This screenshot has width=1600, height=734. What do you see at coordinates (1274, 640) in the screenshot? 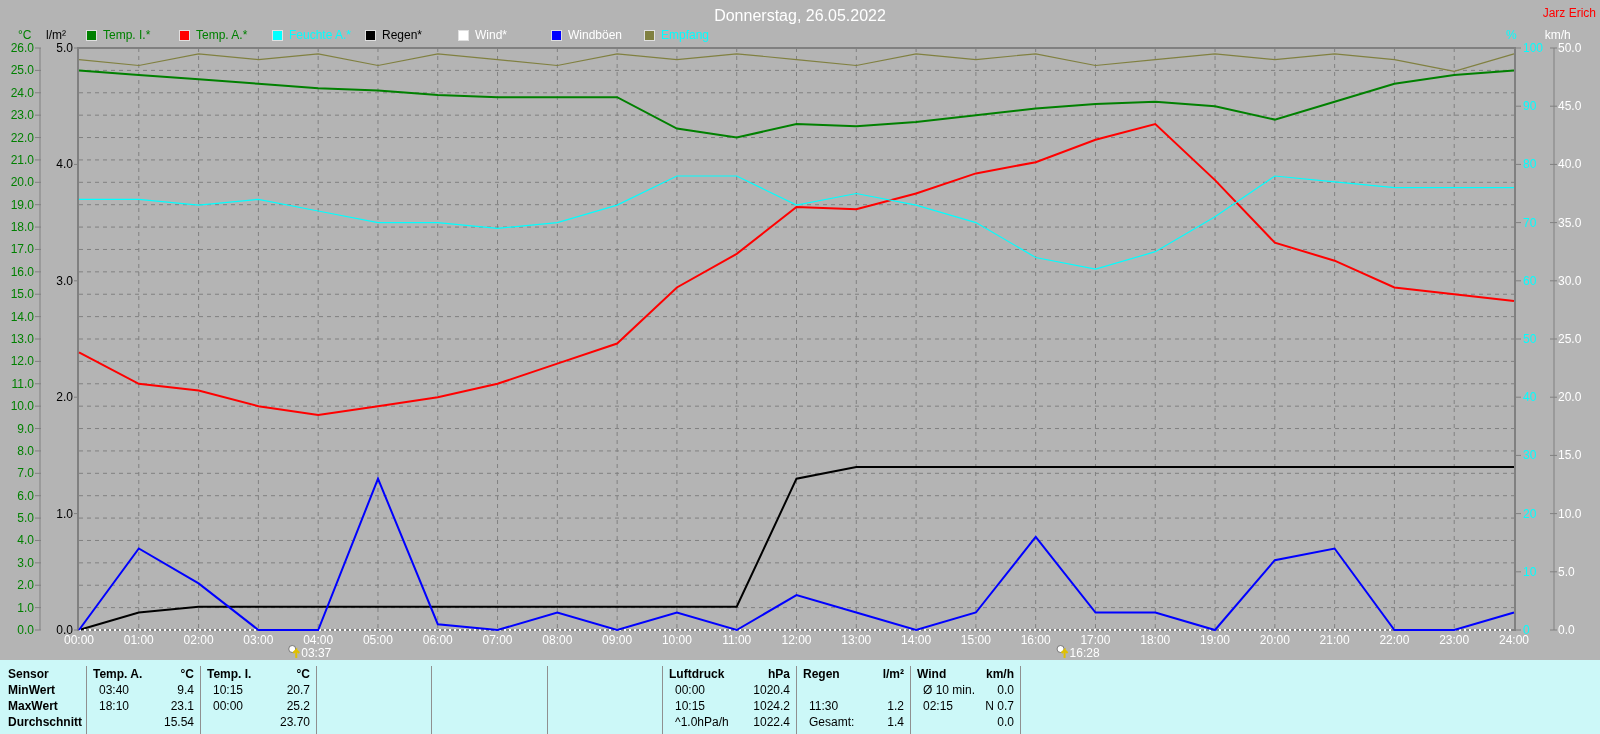
I see `tick-label: 20:00` at bounding box center [1274, 640].